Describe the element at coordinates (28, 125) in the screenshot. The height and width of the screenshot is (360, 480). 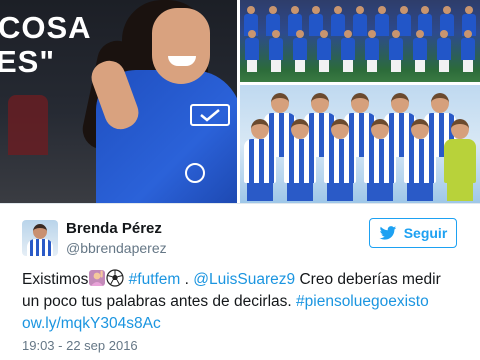
I see `background-figure` at that location.